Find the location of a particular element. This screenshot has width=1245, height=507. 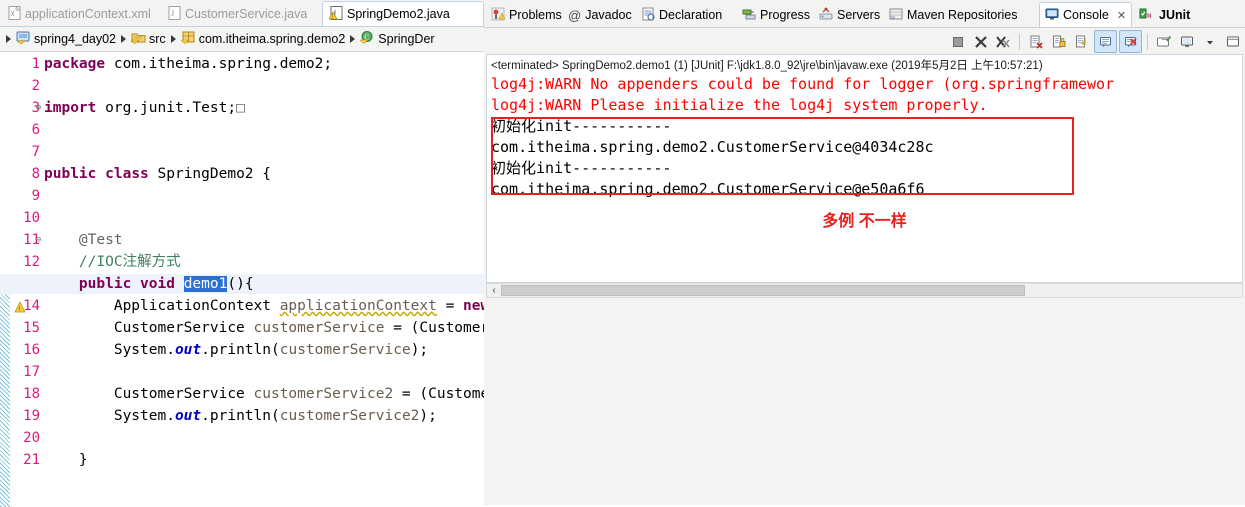

code-line-21: } is located at coordinates (66, 460).